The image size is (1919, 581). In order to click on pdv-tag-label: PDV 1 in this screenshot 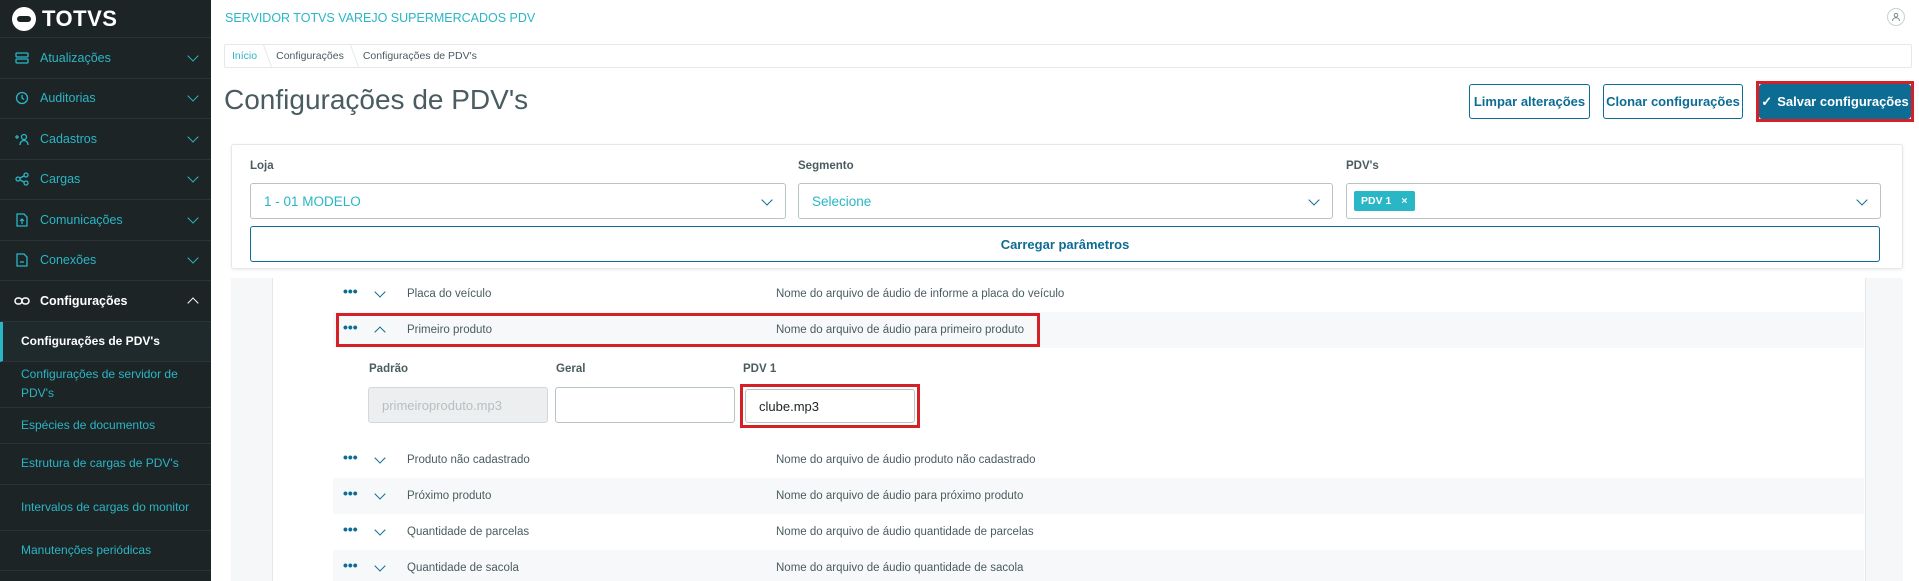, I will do `click(1376, 201)`.